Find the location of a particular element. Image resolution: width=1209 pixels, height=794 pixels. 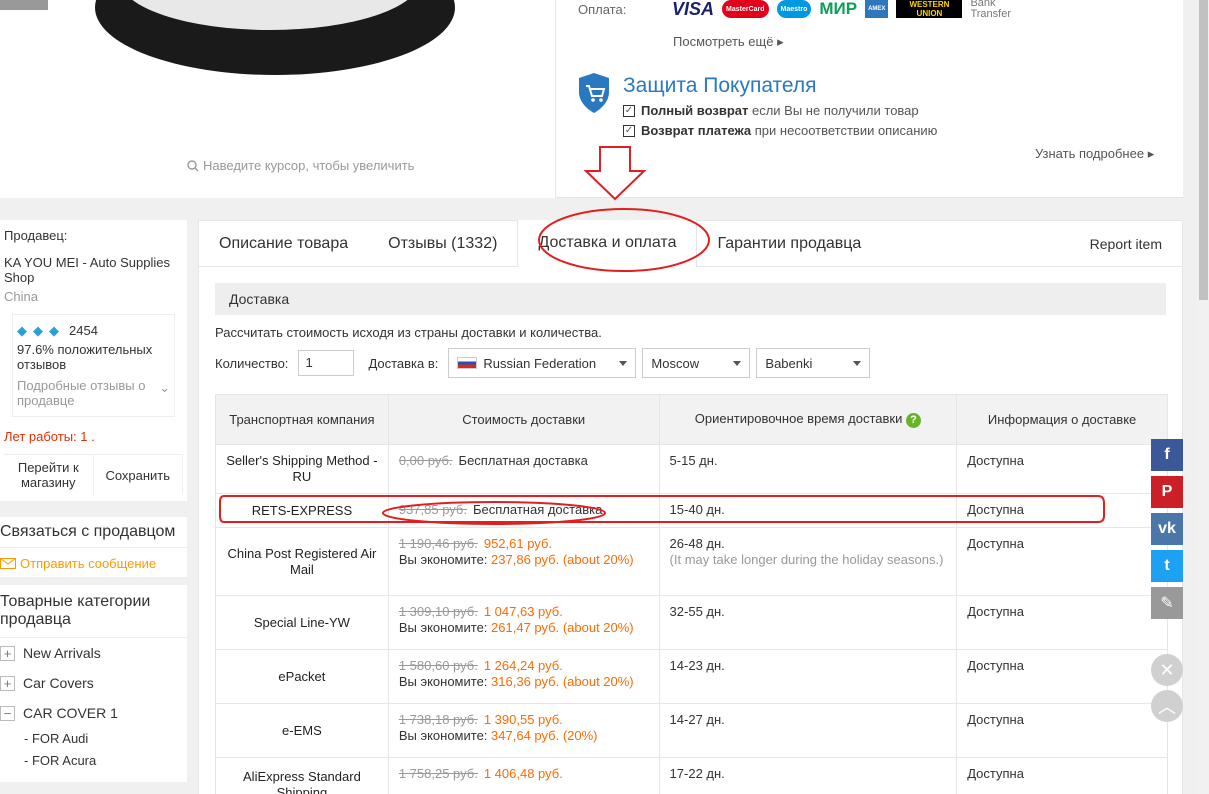

new-price: 1 390,55 руб. is located at coordinates (523, 719).